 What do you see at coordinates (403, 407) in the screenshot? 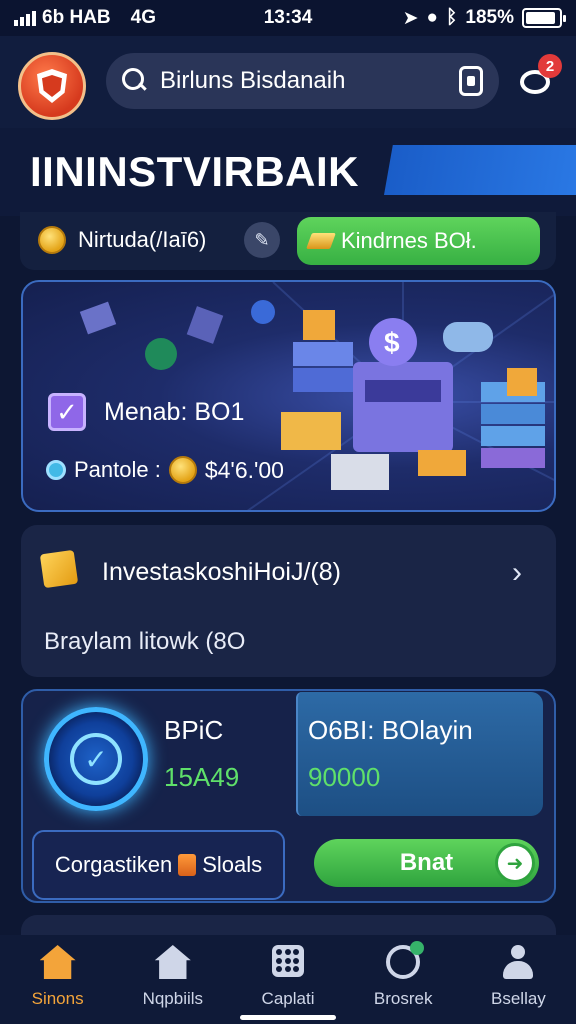
I see `vault-box` at bounding box center [403, 407].